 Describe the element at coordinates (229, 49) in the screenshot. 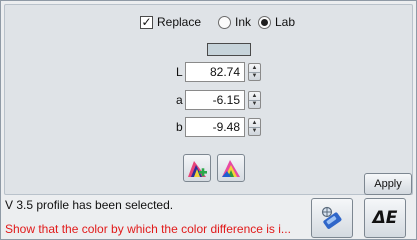

I see `color-preview-swatch` at that location.